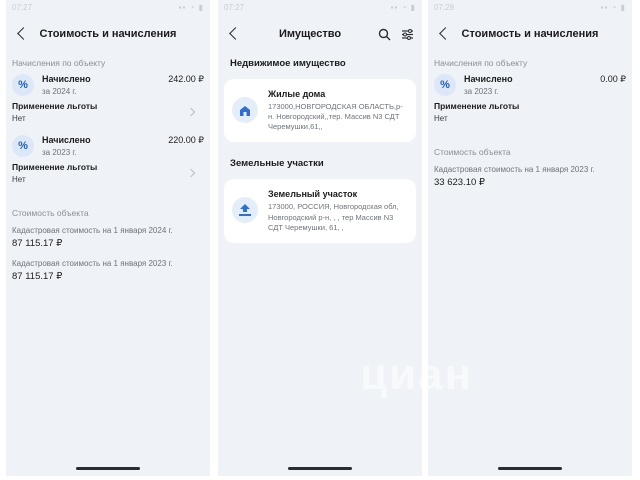 This screenshot has height=480, width=640. I want to click on accrual-amount: 0.00 ₽, so click(613, 79).